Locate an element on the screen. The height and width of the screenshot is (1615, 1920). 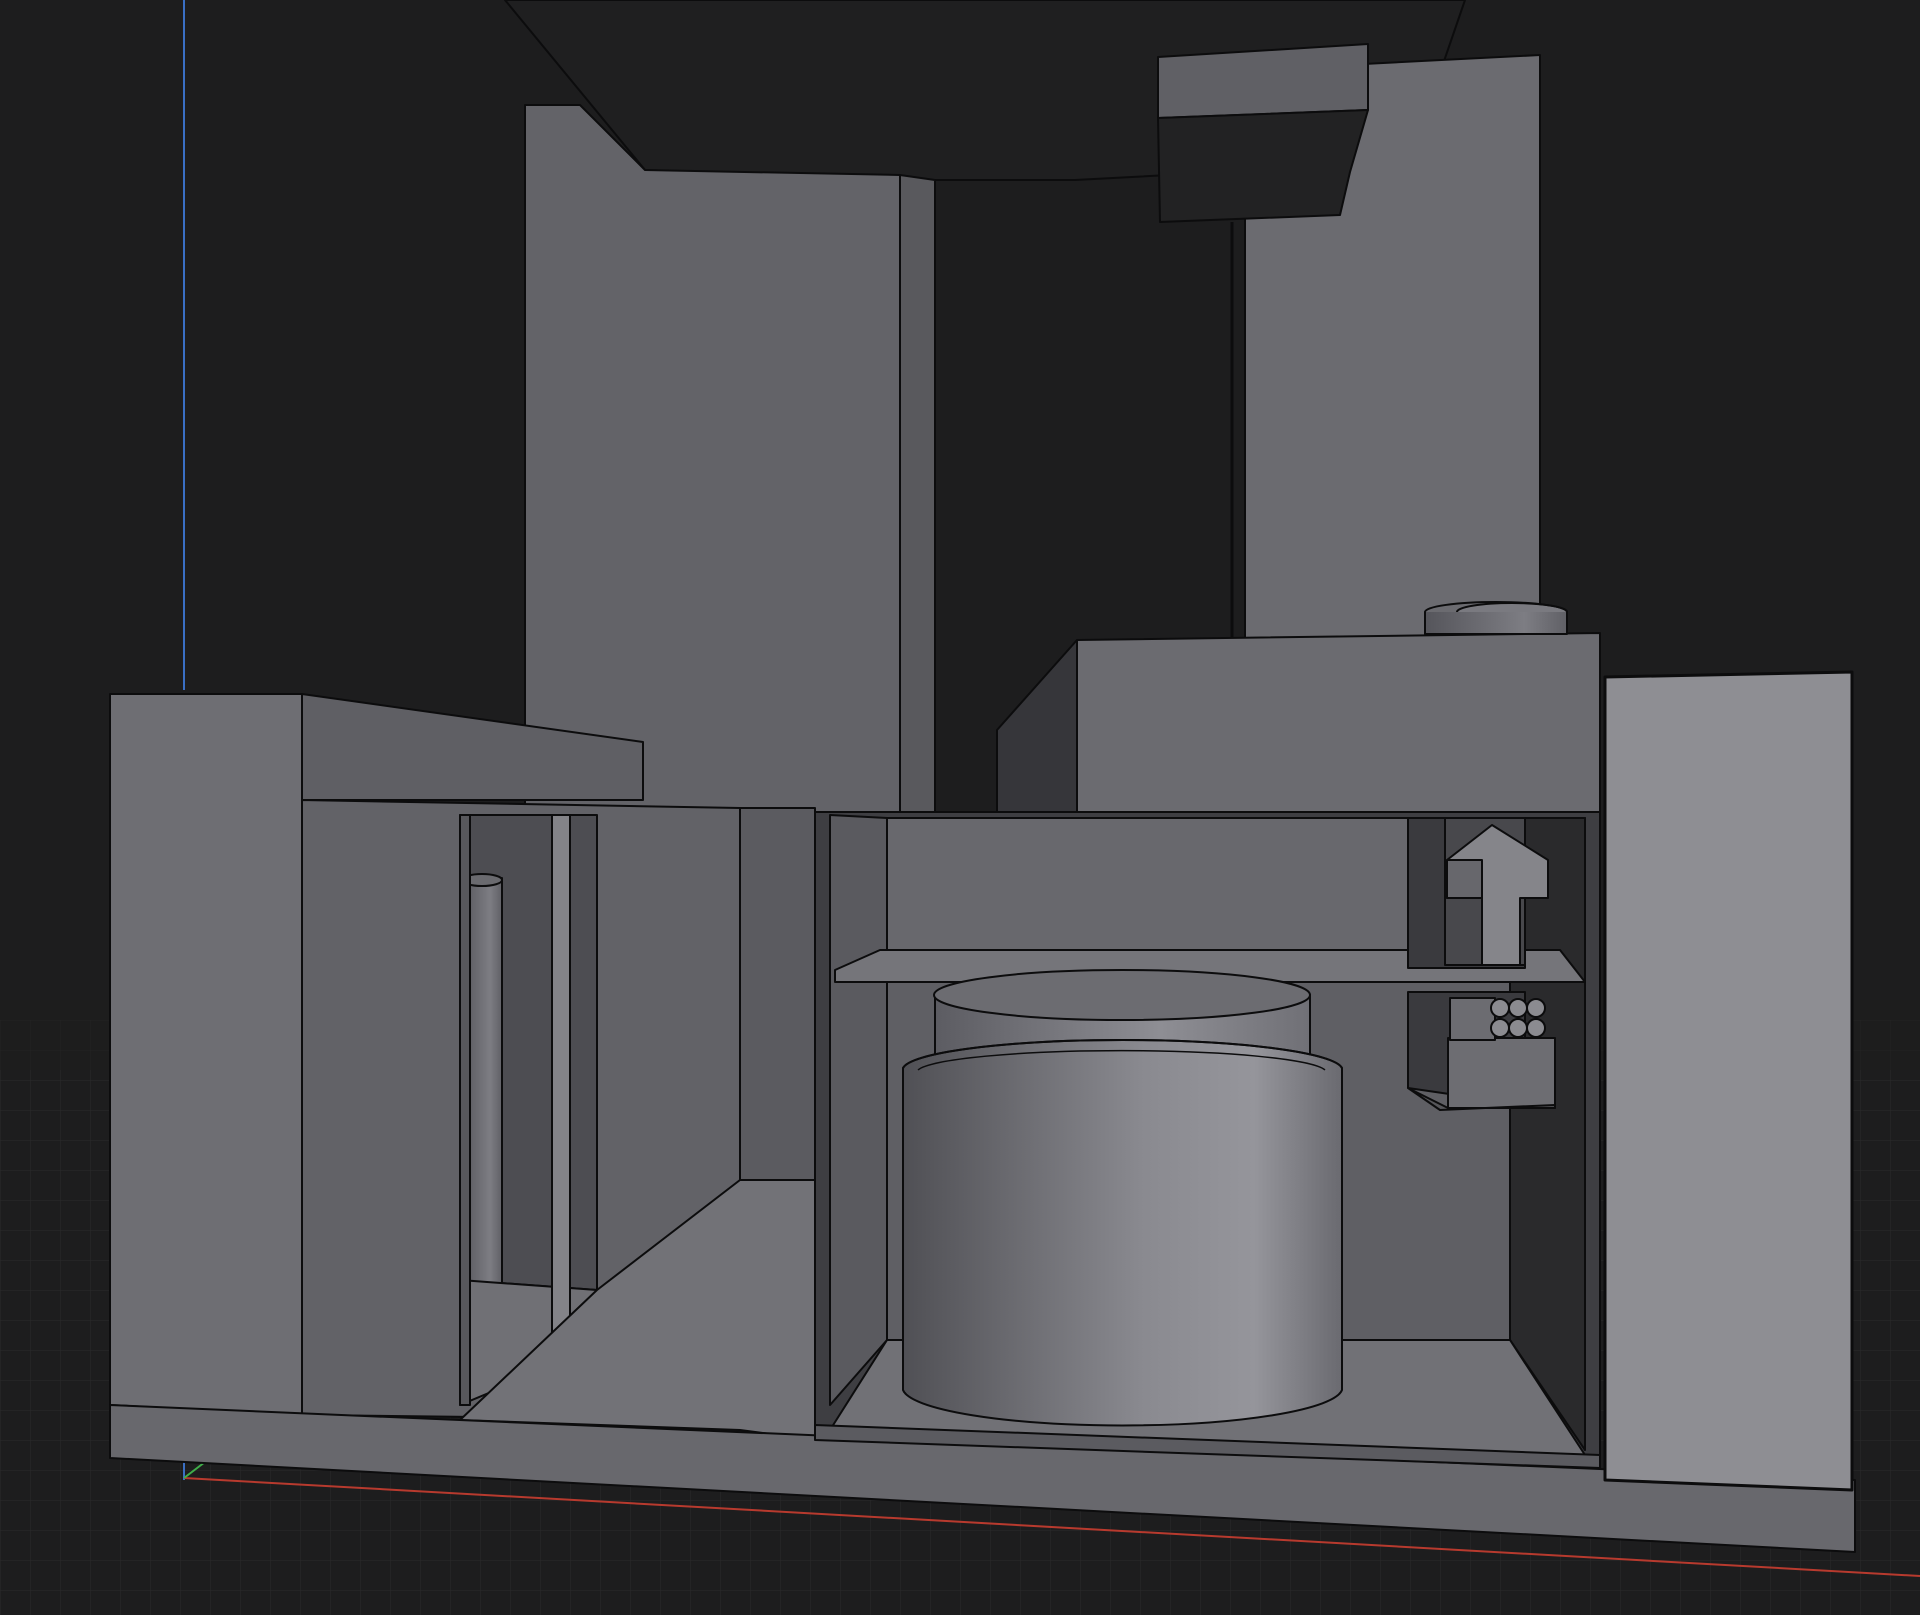
right-end-panel is located at coordinates (1728, 1081).